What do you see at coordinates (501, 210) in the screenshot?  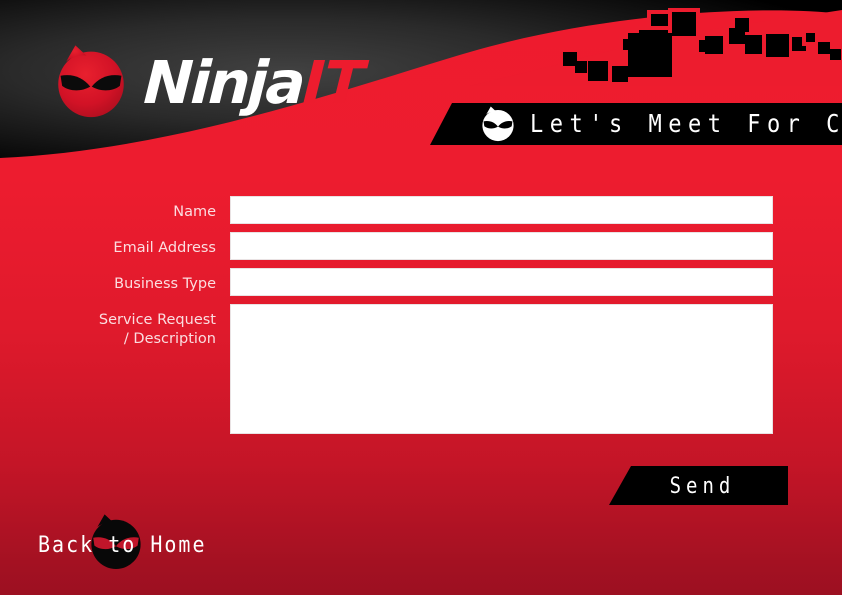 I see `name-input` at bounding box center [501, 210].